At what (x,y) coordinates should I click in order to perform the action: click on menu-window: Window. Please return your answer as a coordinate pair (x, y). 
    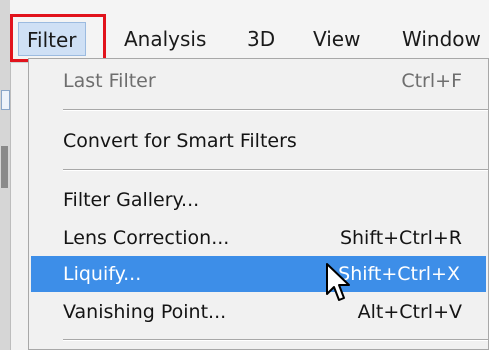
    Looking at the image, I should click on (441, 39).